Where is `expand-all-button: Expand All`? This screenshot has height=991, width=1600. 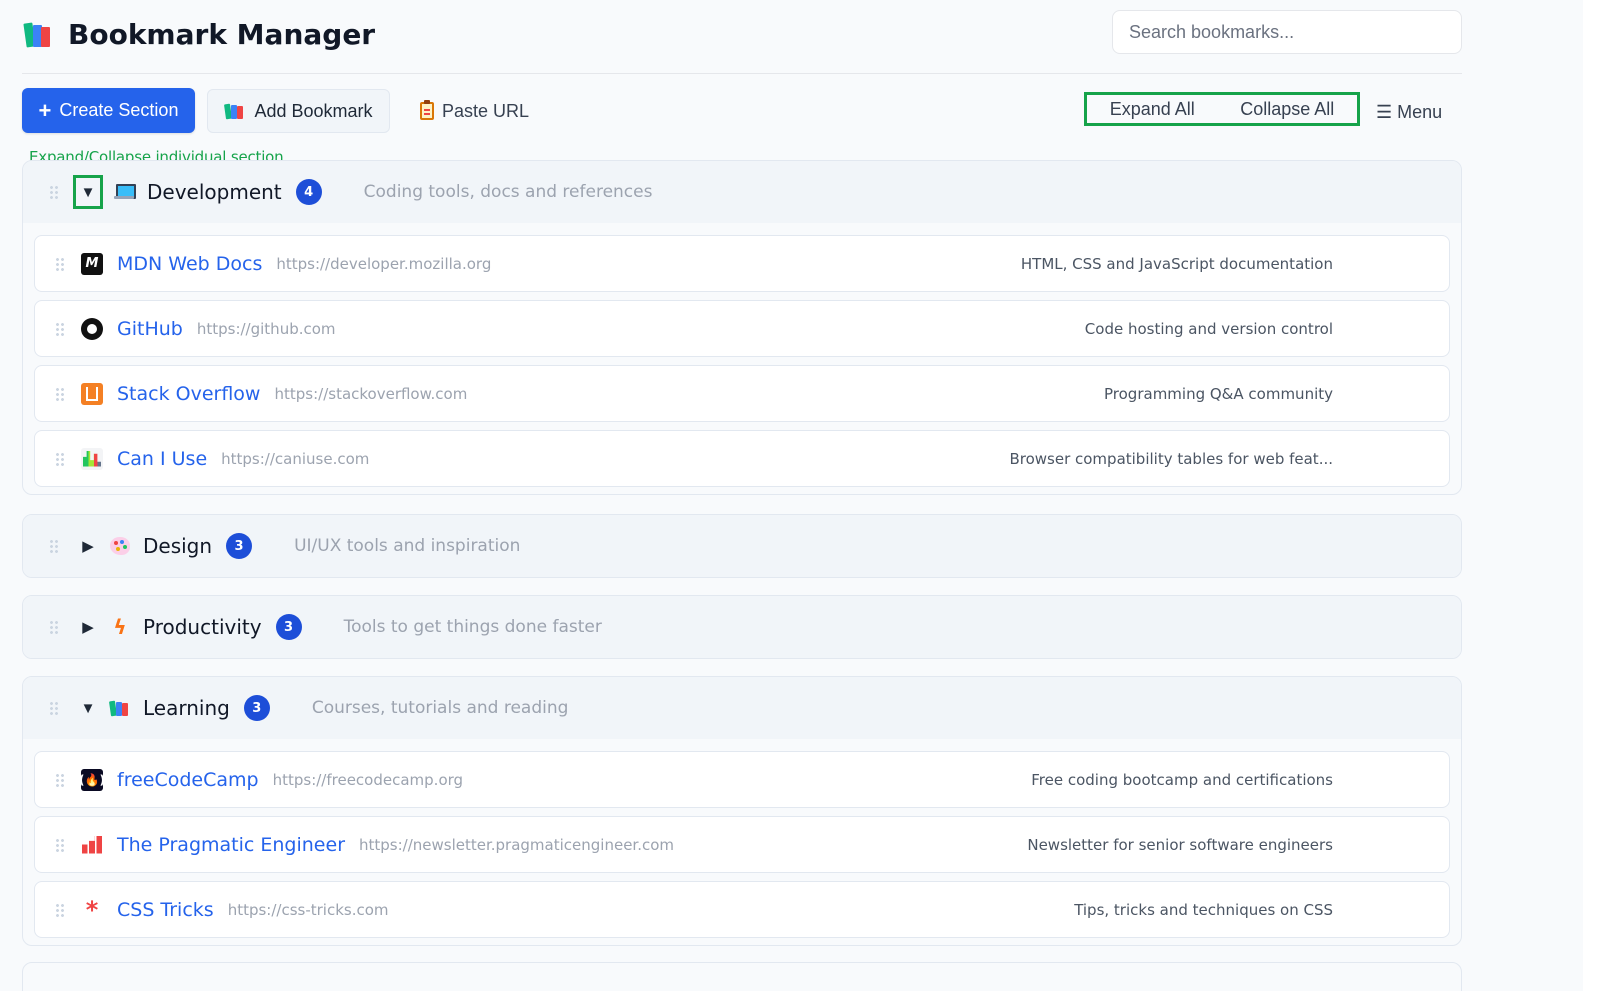 expand-all-button: Expand All is located at coordinates (1152, 109).